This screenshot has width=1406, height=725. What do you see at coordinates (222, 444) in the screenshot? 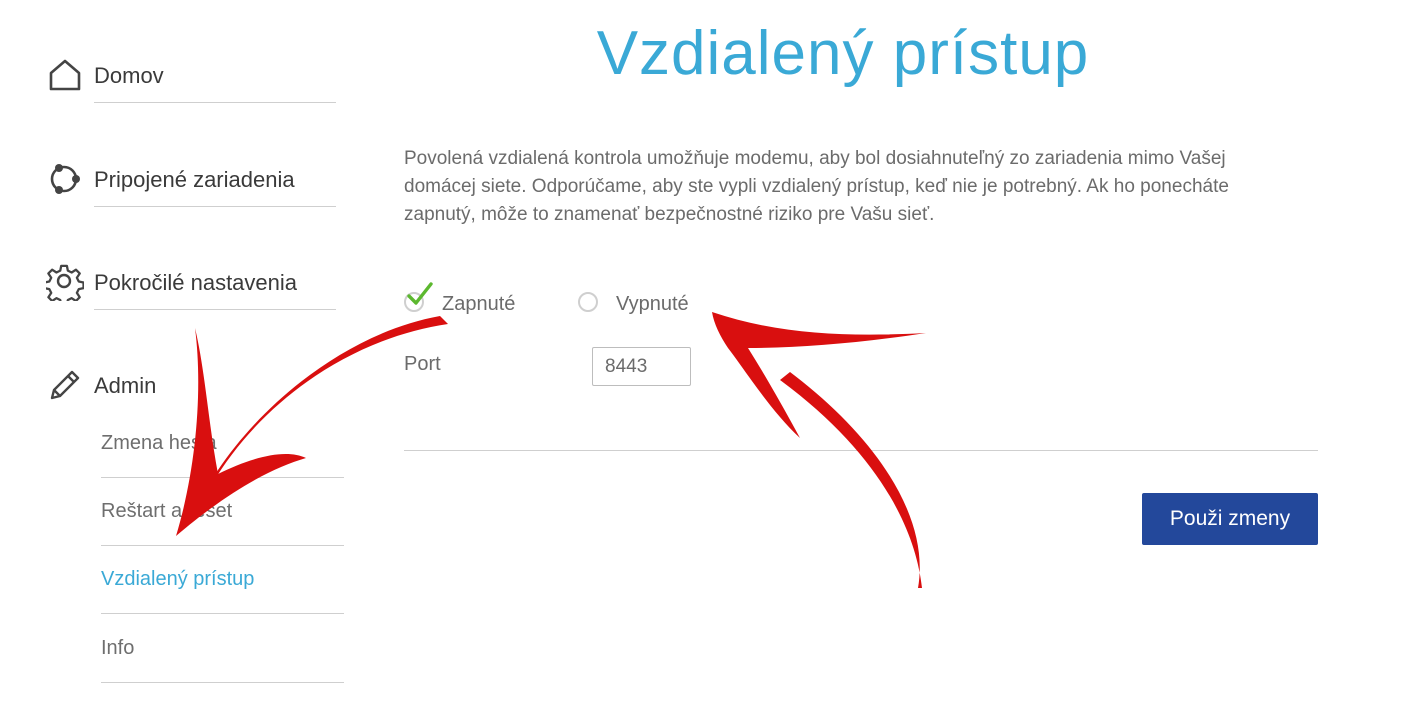
I see `sidebar-subitem-change-password: Zmena hesla` at bounding box center [222, 444].